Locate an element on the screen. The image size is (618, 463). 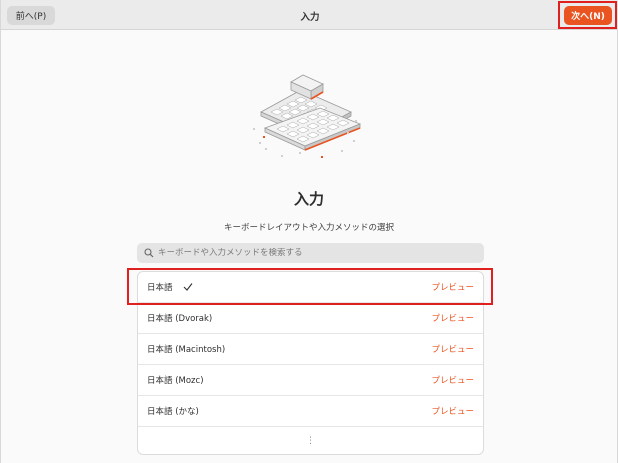
layout-label: 日本語 (かな) is located at coordinates (173, 412).